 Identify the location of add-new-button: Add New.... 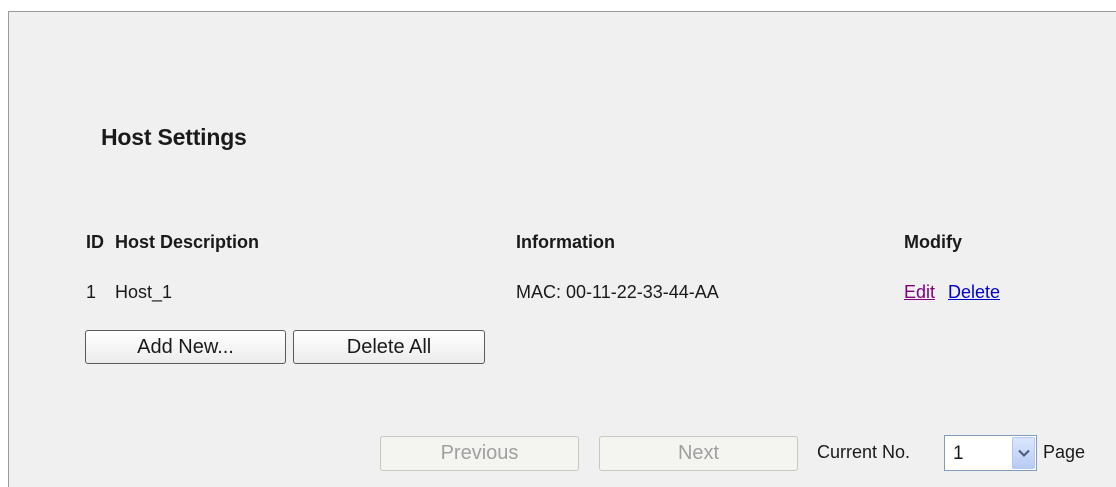
(185, 347).